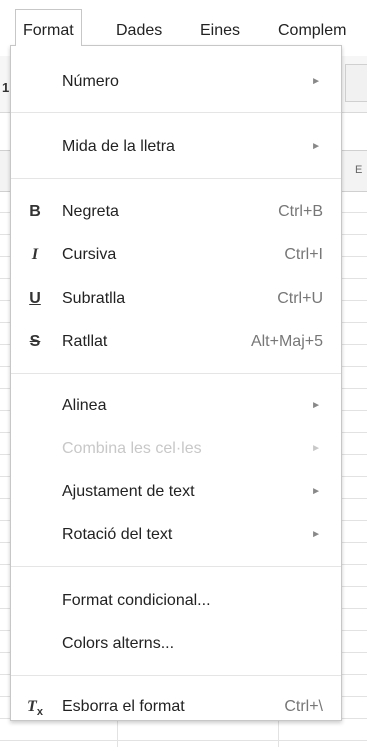 This screenshot has height=747, width=367. What do you see at coordinates (312, 28) in the screenshot?
I see `menu-complements: Complem` at bounding box center [312, 28].